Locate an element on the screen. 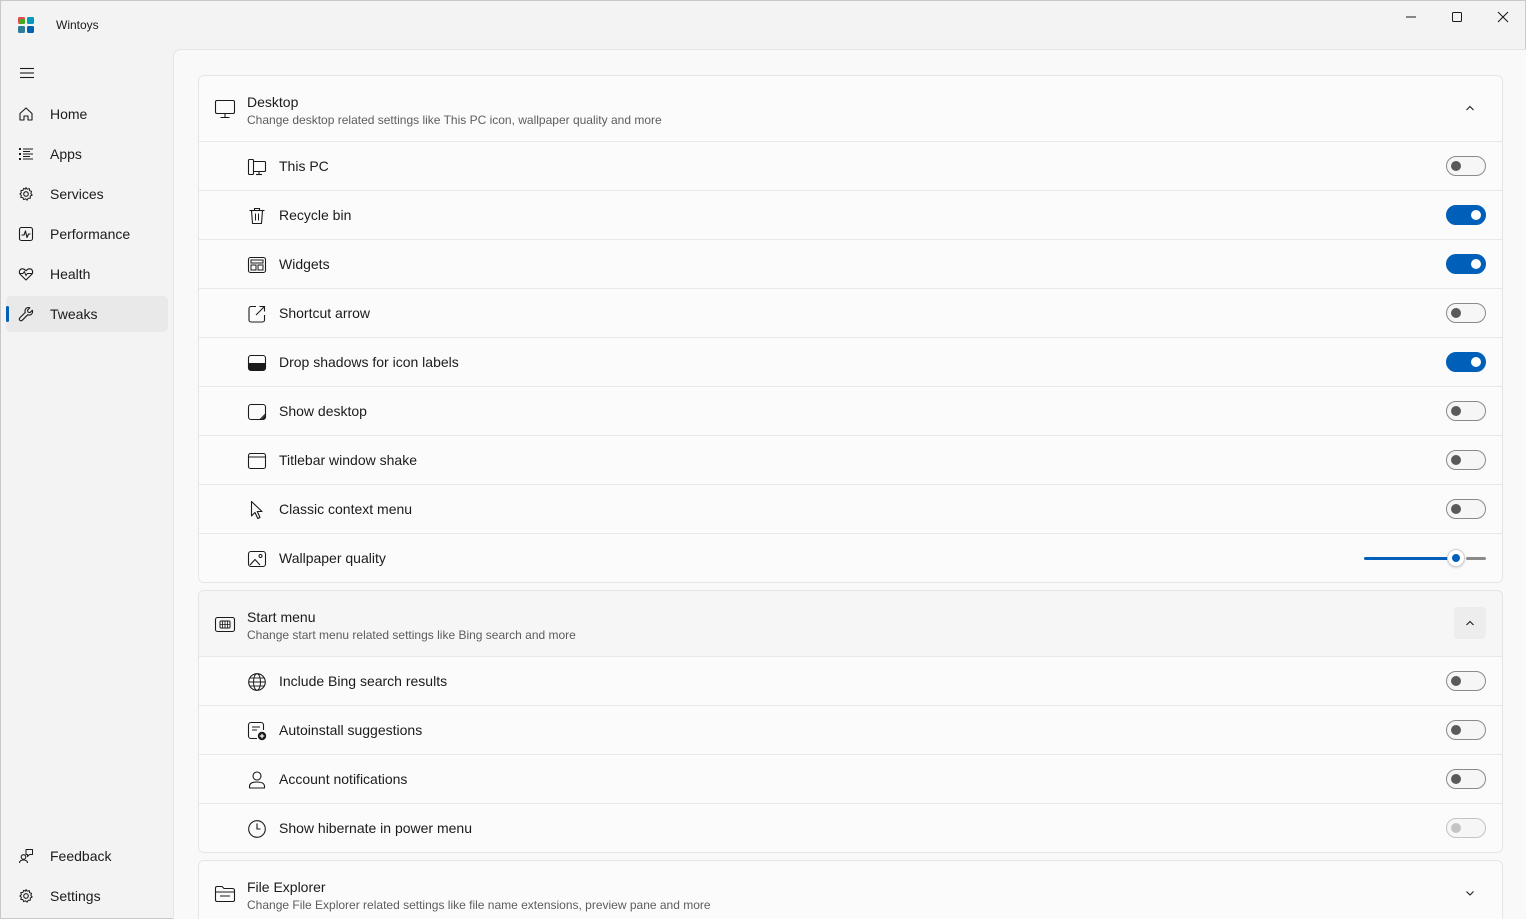 The width and height of the screenshot is (1526, 919). shortcut-arrow-toggle is located at coordinates (1466, 313).